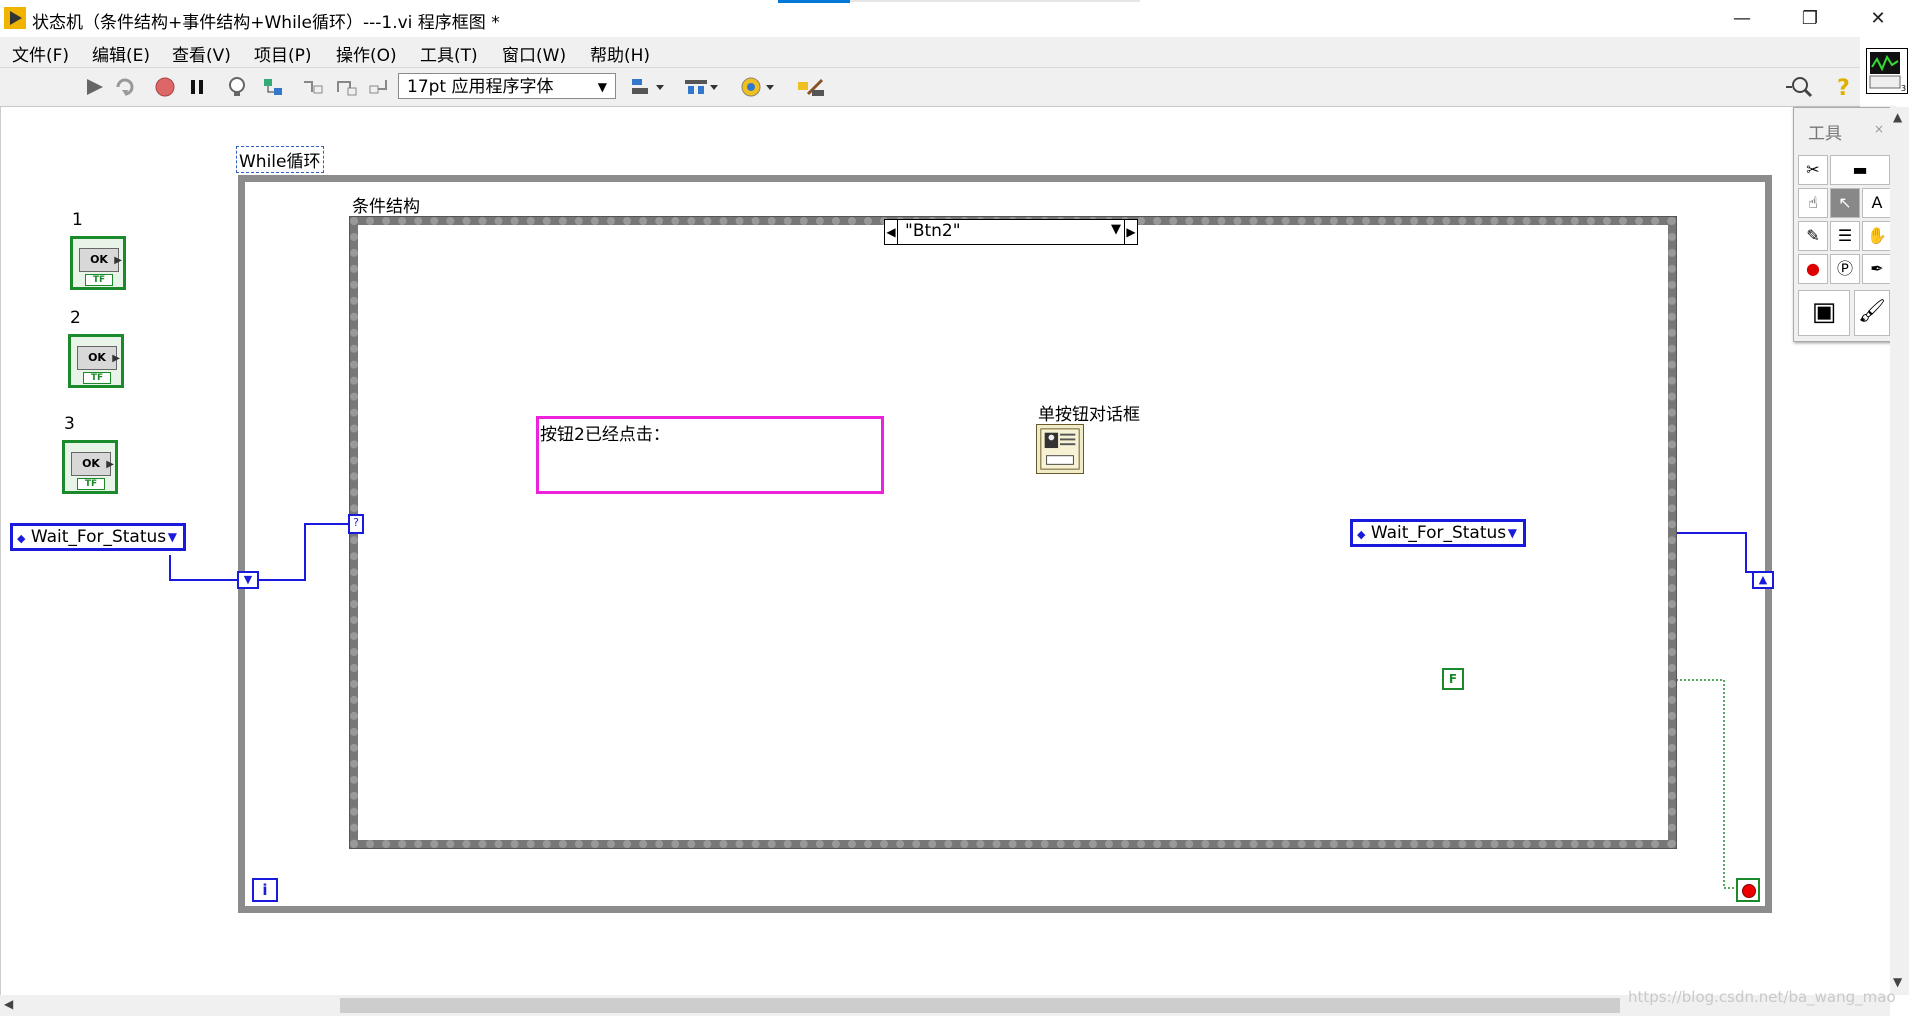 This screenshot has height=1016, width=1909. I want to click on case-next-arrow-icon: ▶, so click(1130, 232).